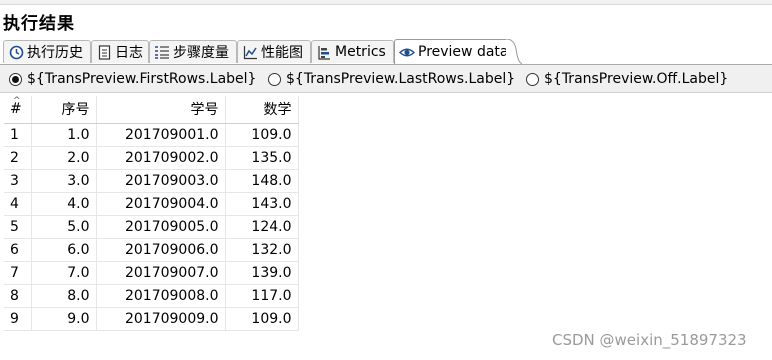  I want to click on student-id-cell: 201709004.0, so click(161, 204).